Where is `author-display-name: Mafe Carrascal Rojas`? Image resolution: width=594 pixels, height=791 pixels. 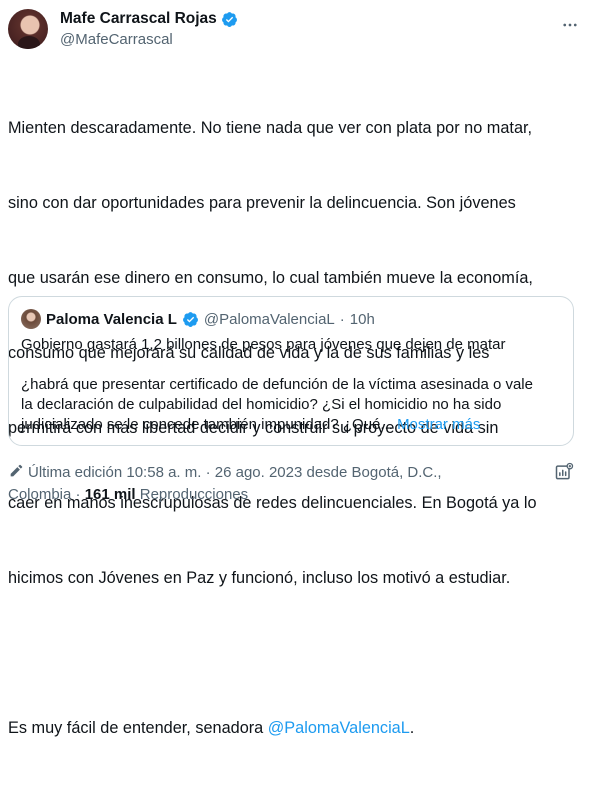
author-display-name: Mafe Carrascal Rojas is located at coordinates (138, 19).